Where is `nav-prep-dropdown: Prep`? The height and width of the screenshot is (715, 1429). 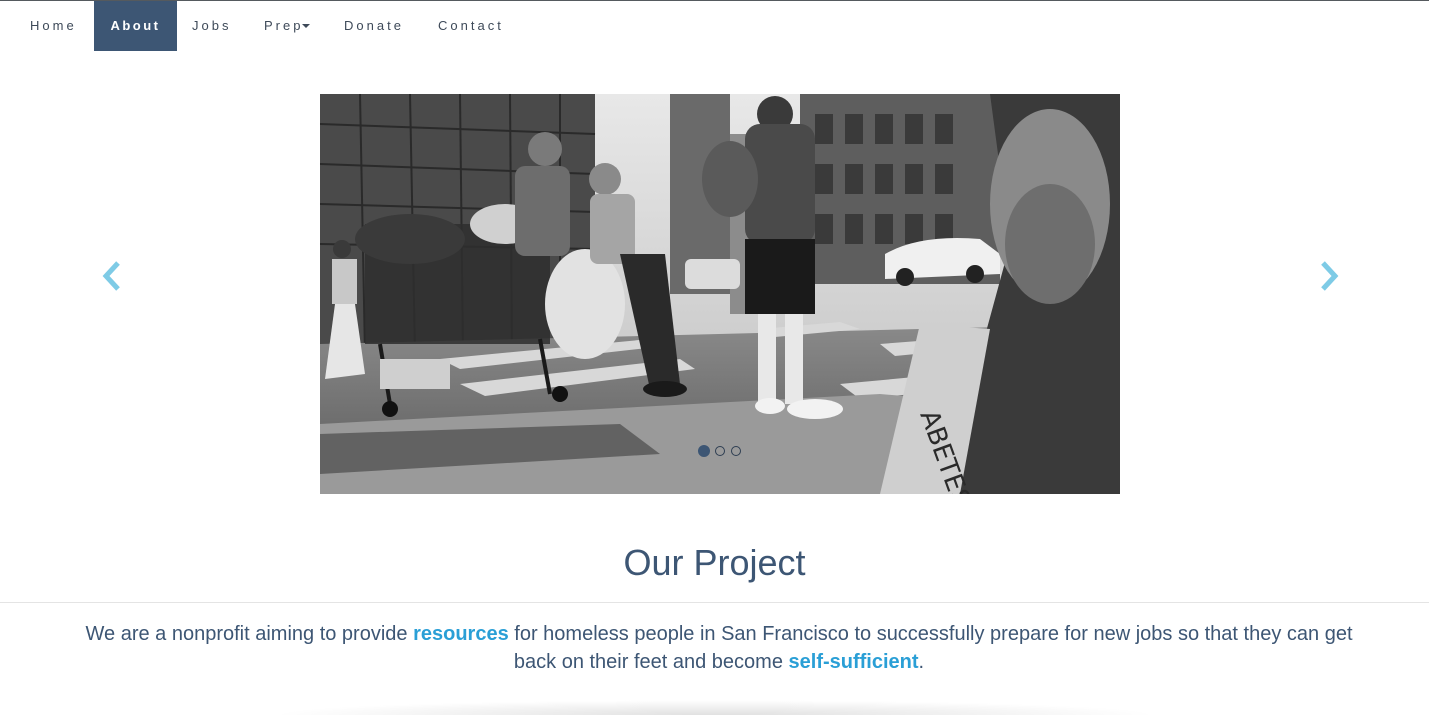 nav-prep-dropdown: Prep is located at coordinates (287, 26).